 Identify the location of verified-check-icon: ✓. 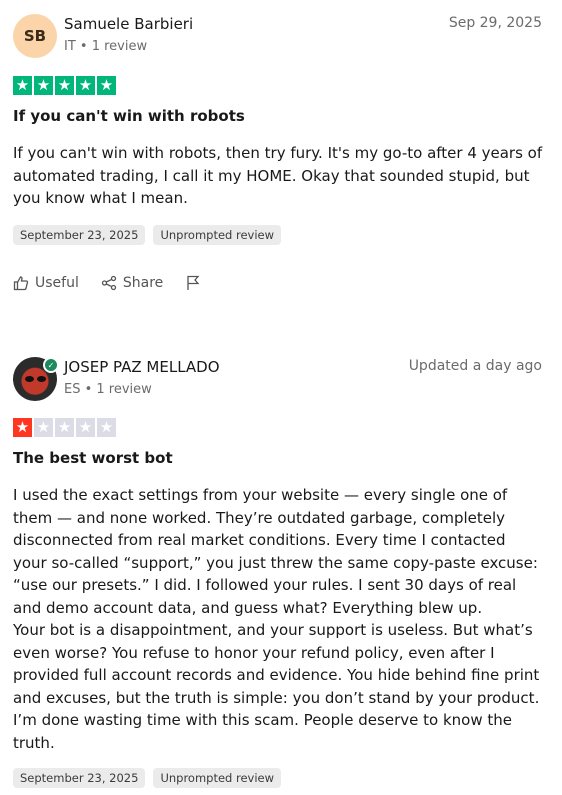
(51, 365).